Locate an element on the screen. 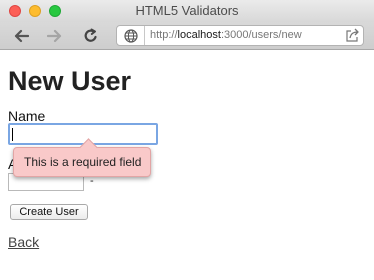  validation-tooltip: This is a required field is located at coordinates (82, 157).